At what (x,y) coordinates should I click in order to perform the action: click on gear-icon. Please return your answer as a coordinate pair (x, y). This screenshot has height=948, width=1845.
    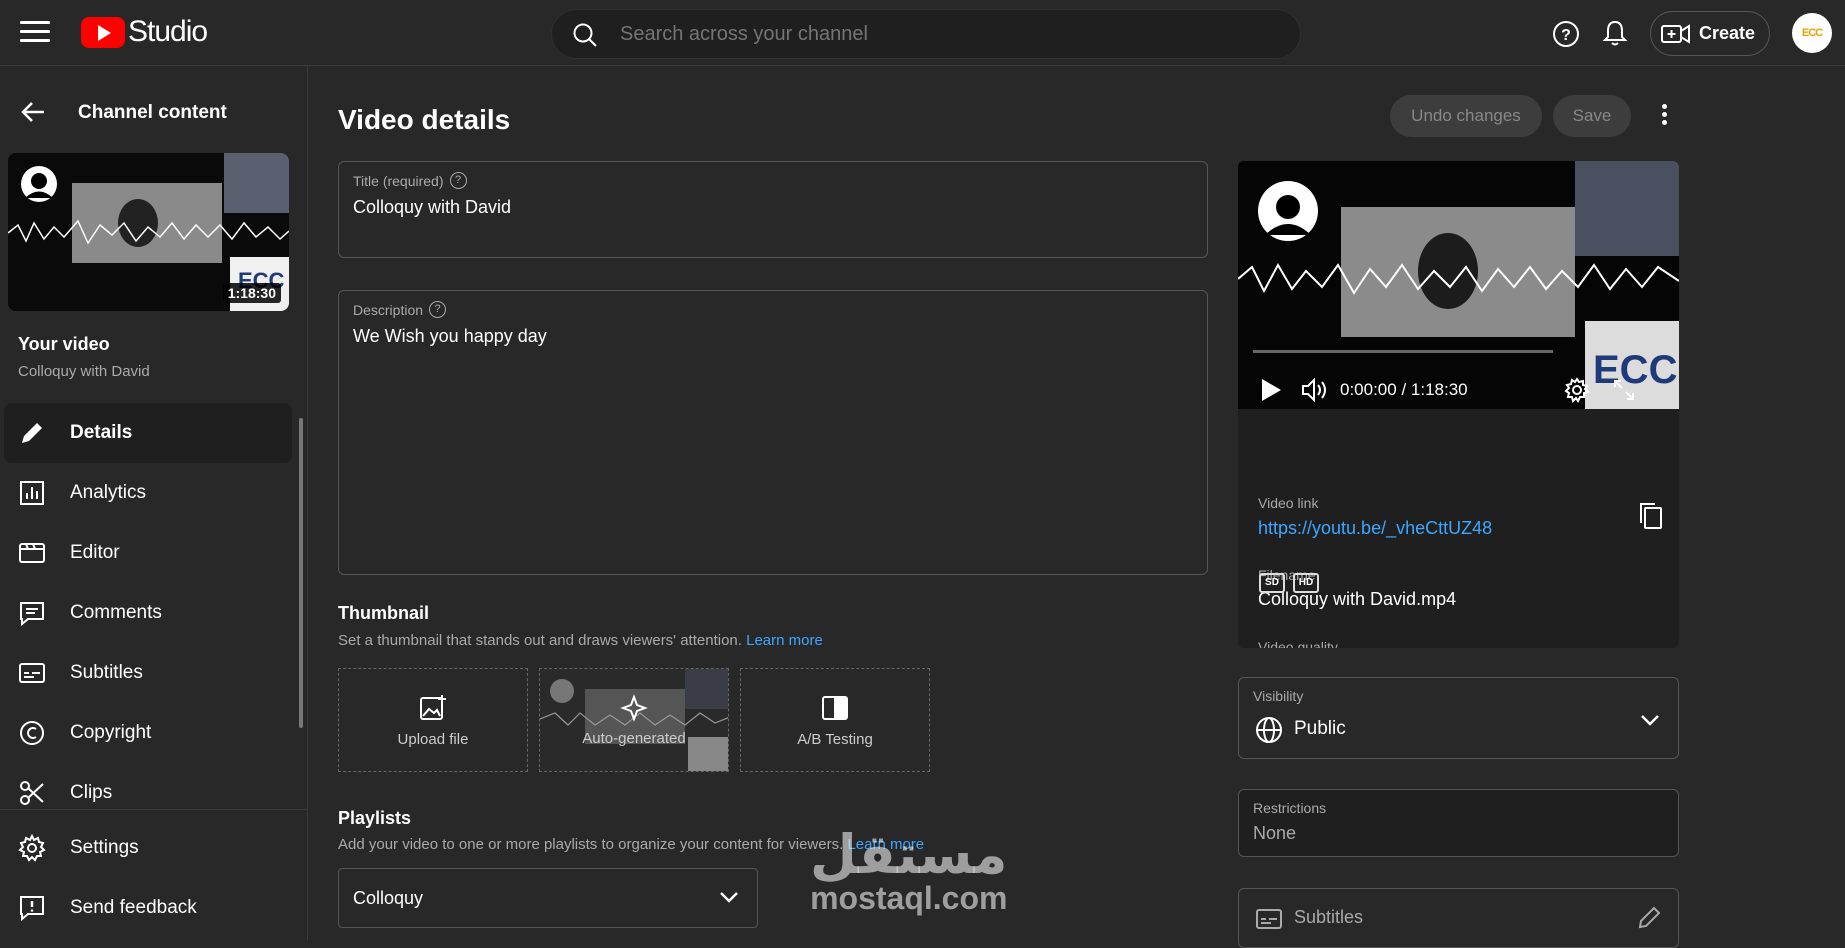
    Looking at the image, I should click on (32, 848).